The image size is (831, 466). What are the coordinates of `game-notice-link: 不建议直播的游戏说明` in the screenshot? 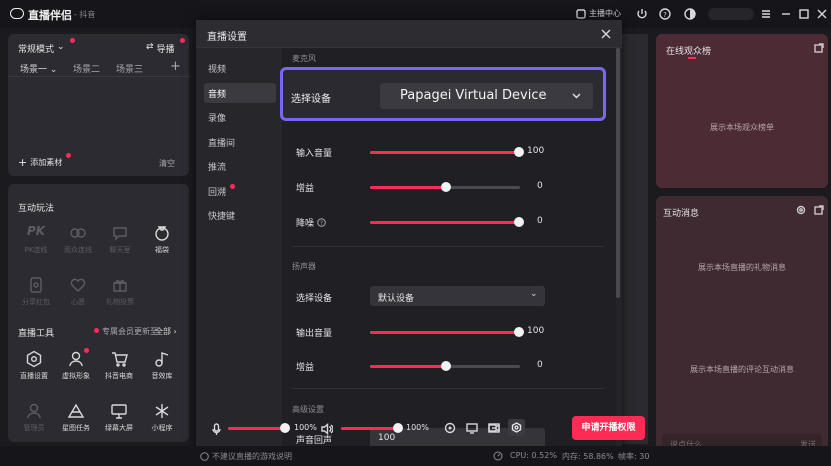 It's located at (246, 456).